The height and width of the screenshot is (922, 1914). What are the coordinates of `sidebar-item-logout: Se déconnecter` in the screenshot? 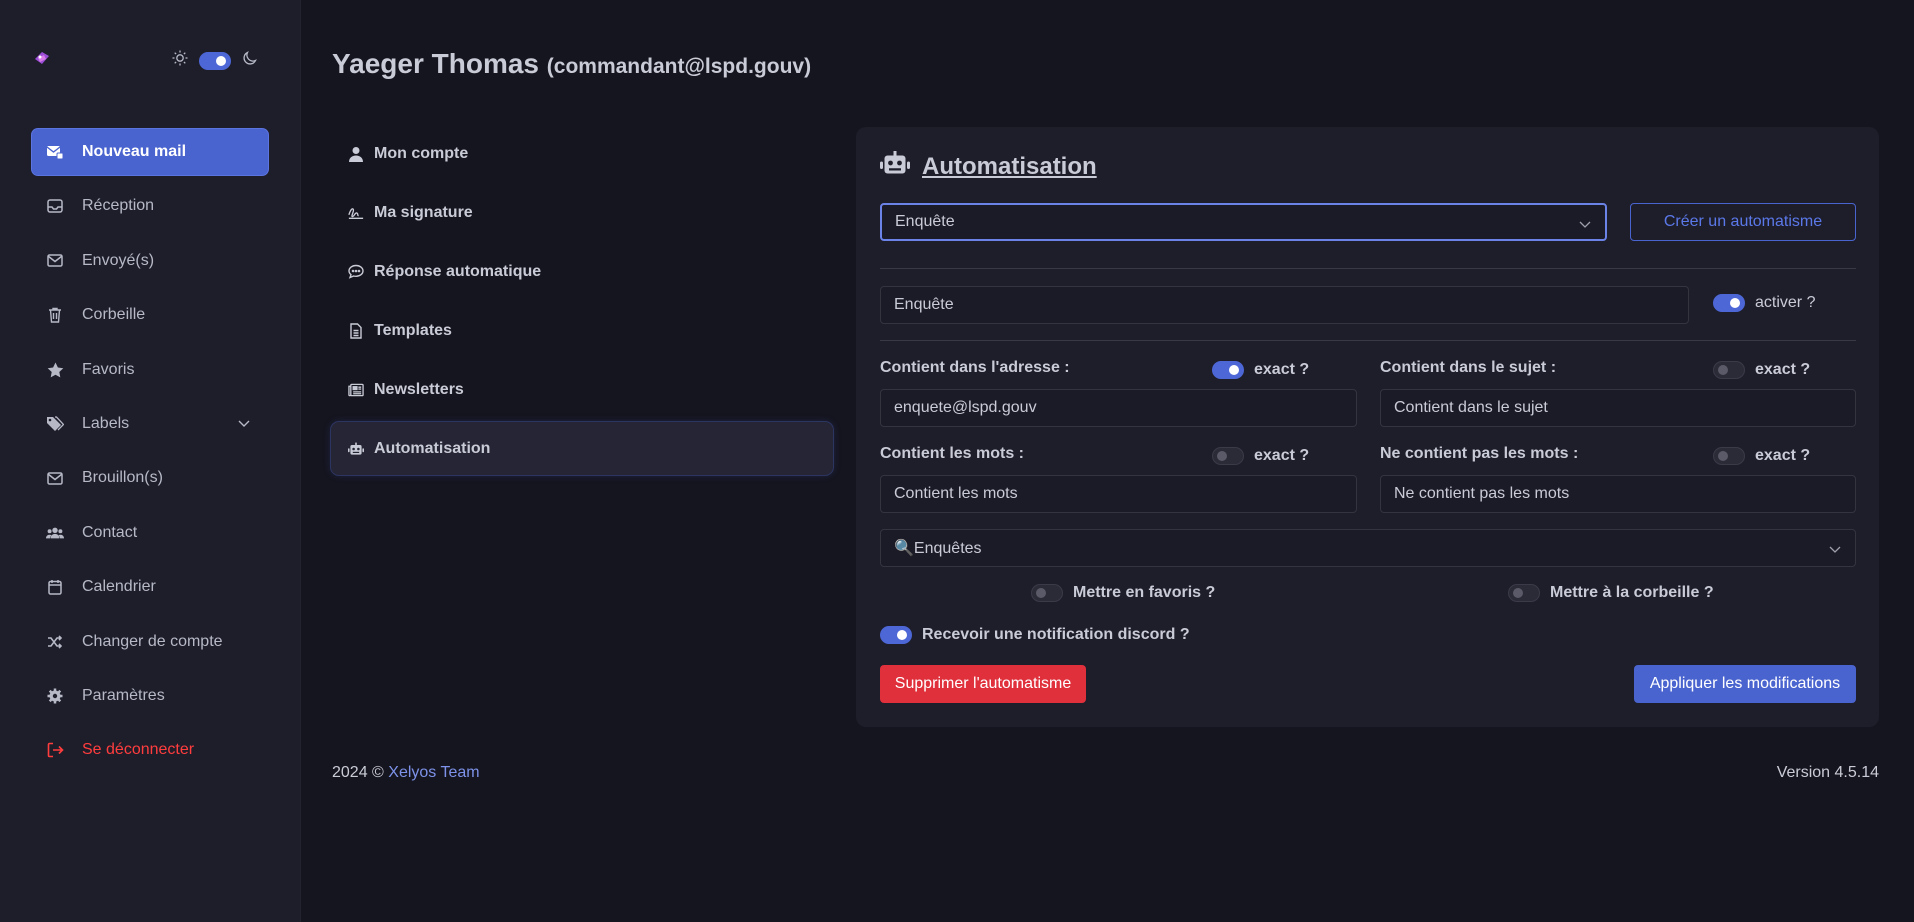 It's located at (150, 750).